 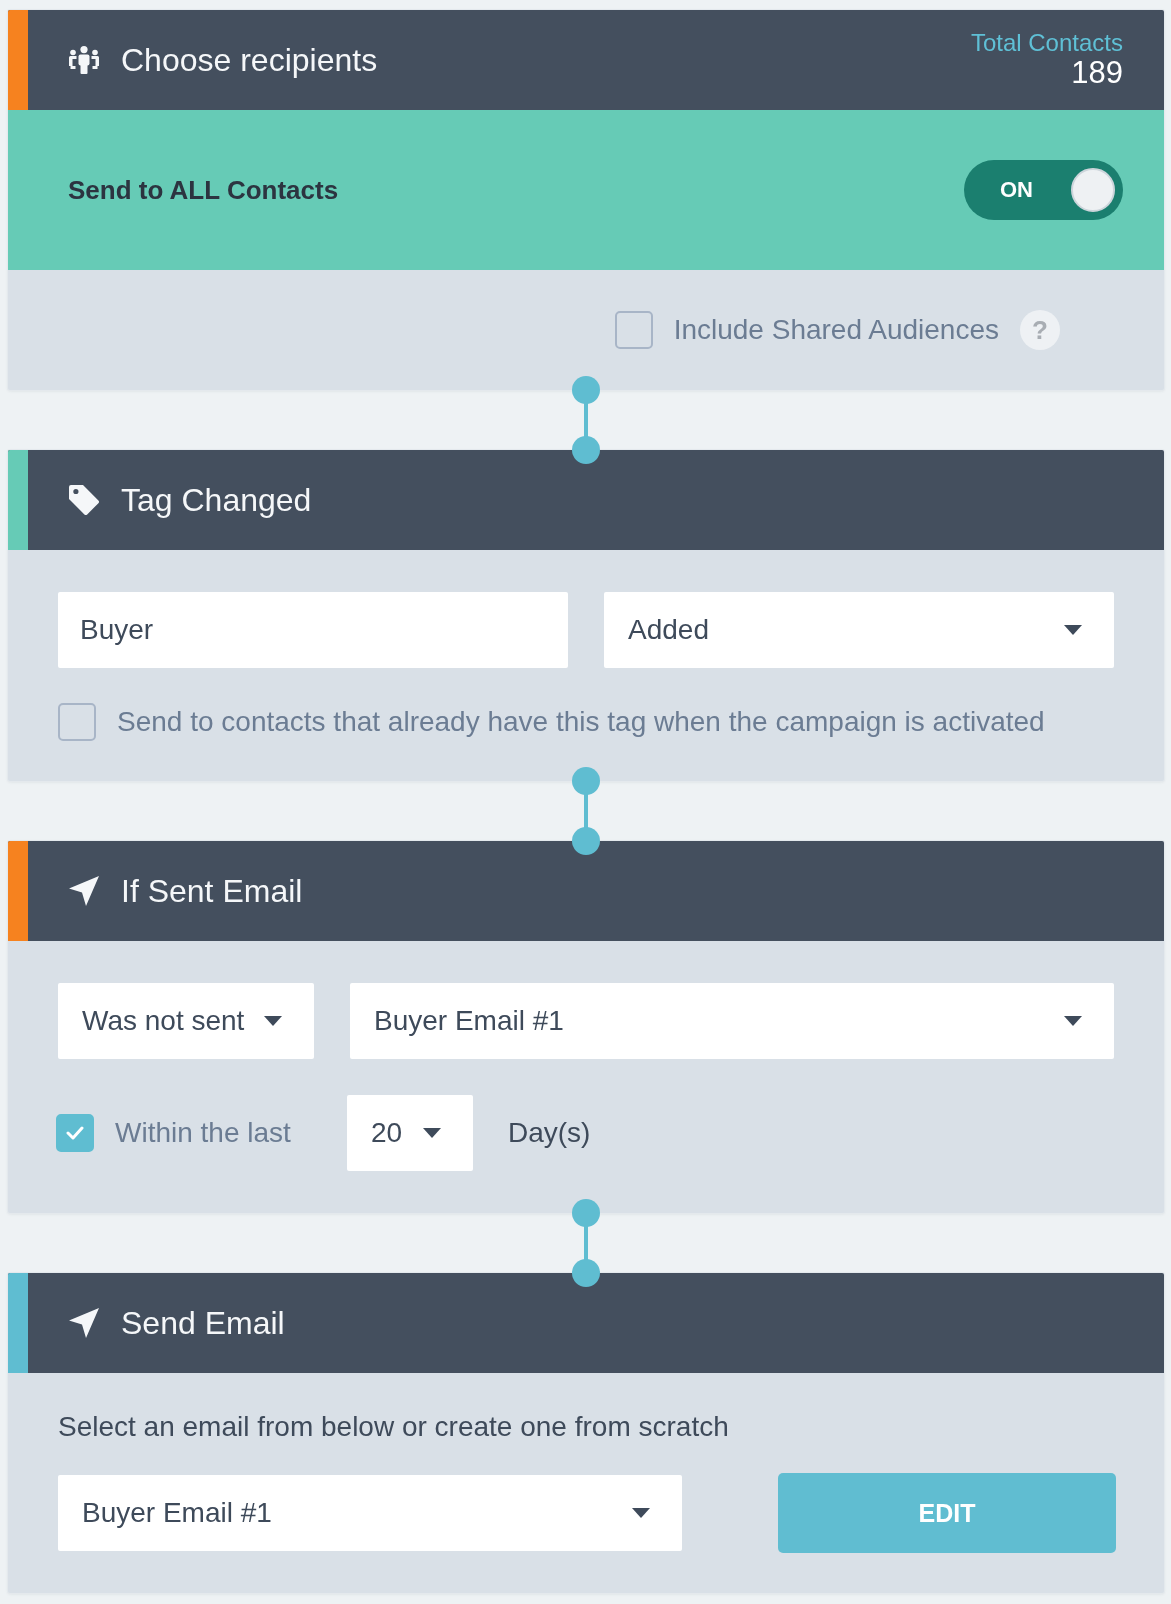 I want to click on checkbox-label: Send to contacts that already have this tag when the campaign is activated, so click(x=581, y=722).